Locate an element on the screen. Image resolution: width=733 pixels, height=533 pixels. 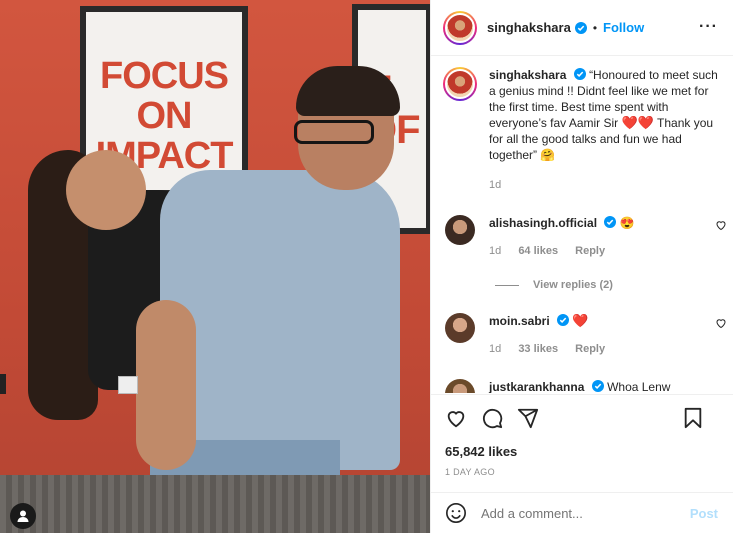
post-header: singhakshara • Follow ··· is located at coordinates (582, 28).